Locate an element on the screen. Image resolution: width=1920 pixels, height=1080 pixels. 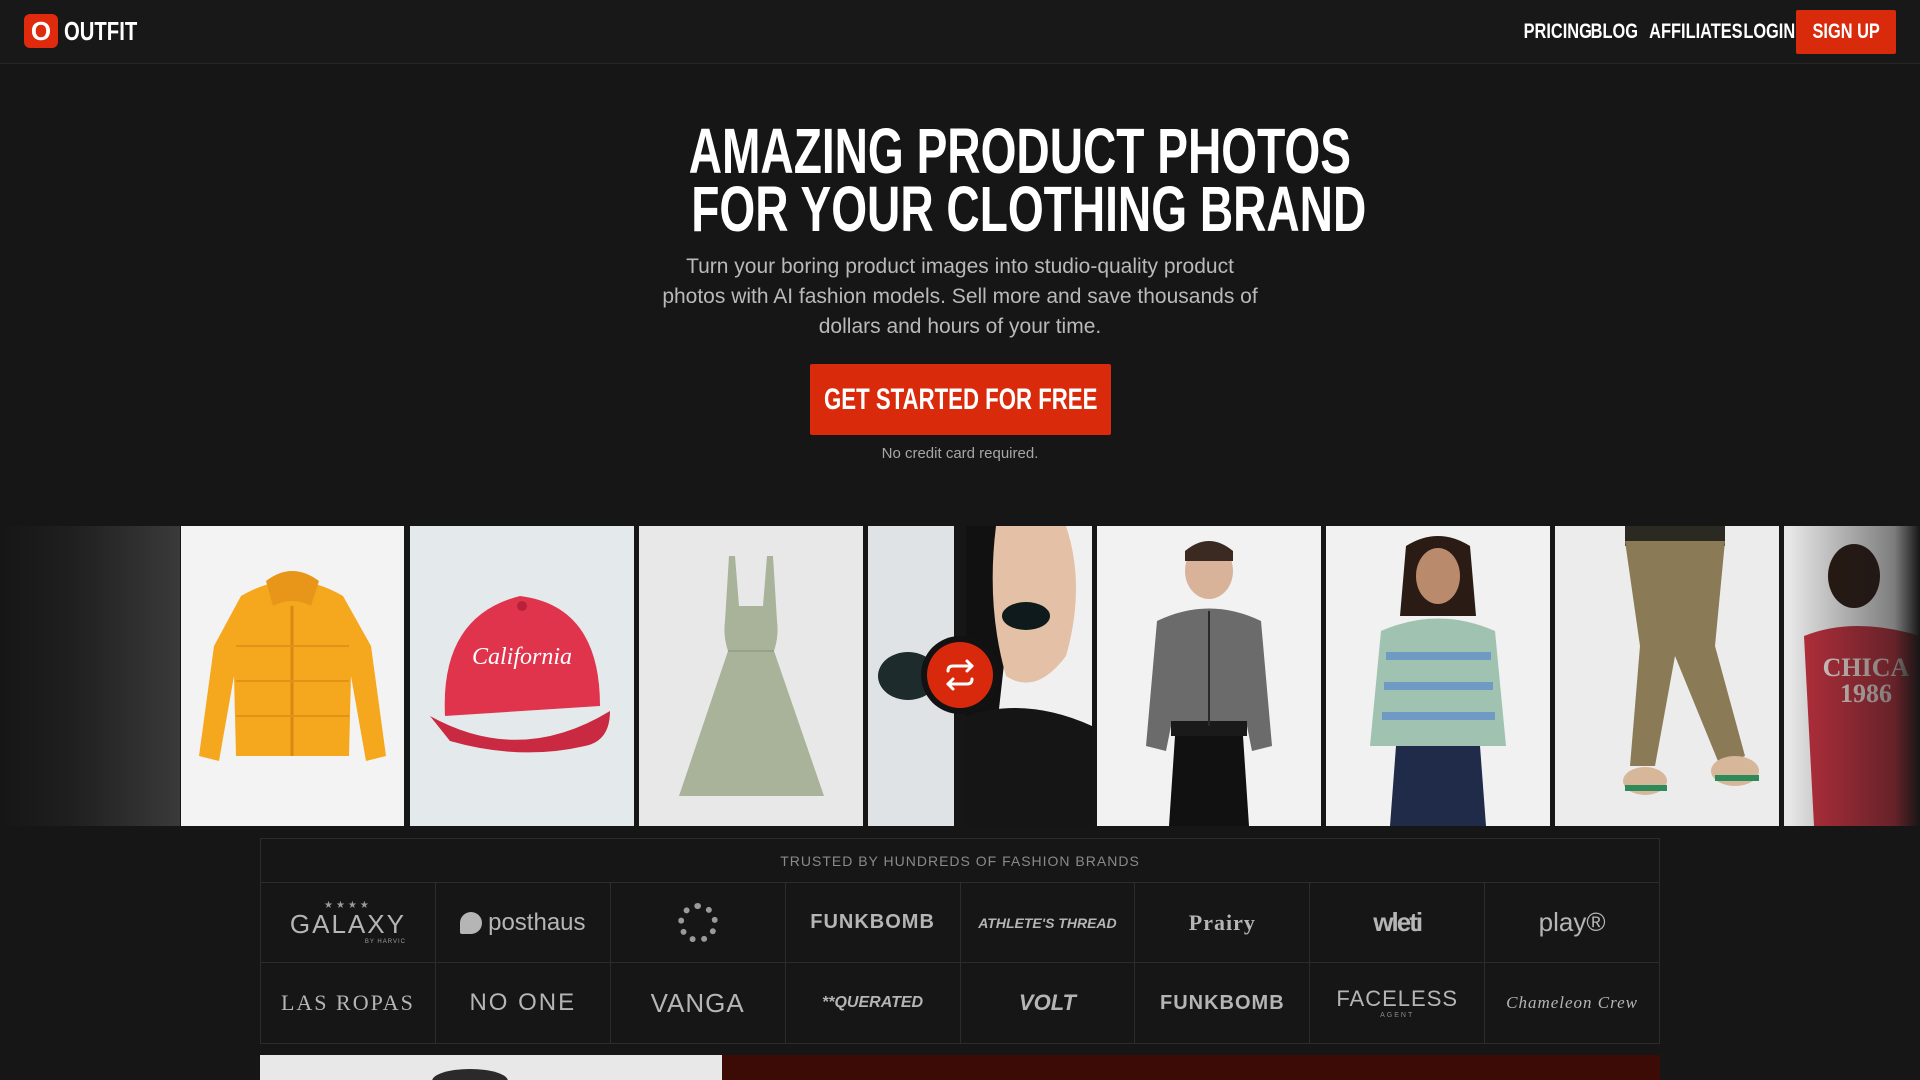
brand-logo-faceless: FACELESS AGENT is located at coordinates (1398, 1003).